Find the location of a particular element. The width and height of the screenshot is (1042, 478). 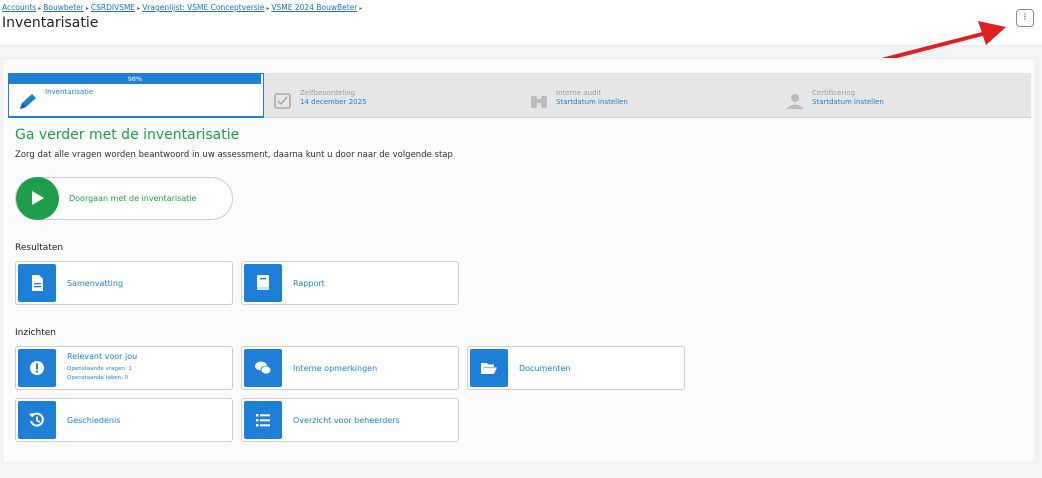

page-title: Inventarisatie is located at coordinates (50, 23).